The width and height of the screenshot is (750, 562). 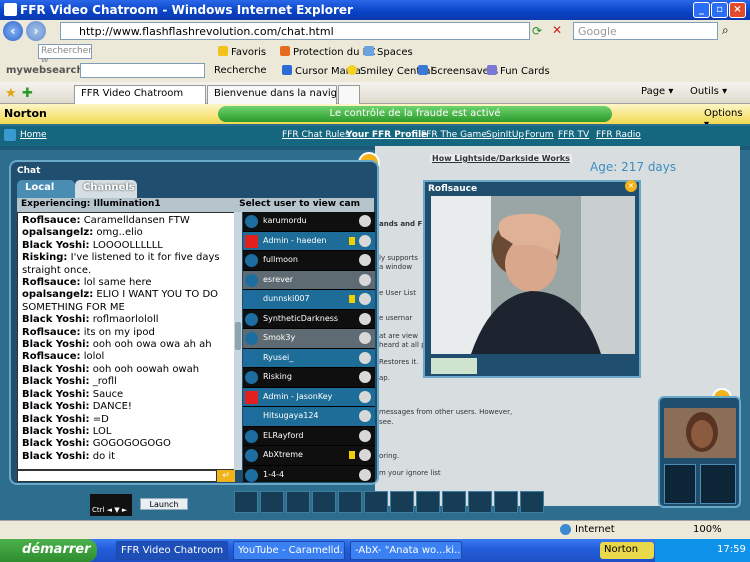 I want to click on user-row: Ryusei_, so click(x=309, y=358).